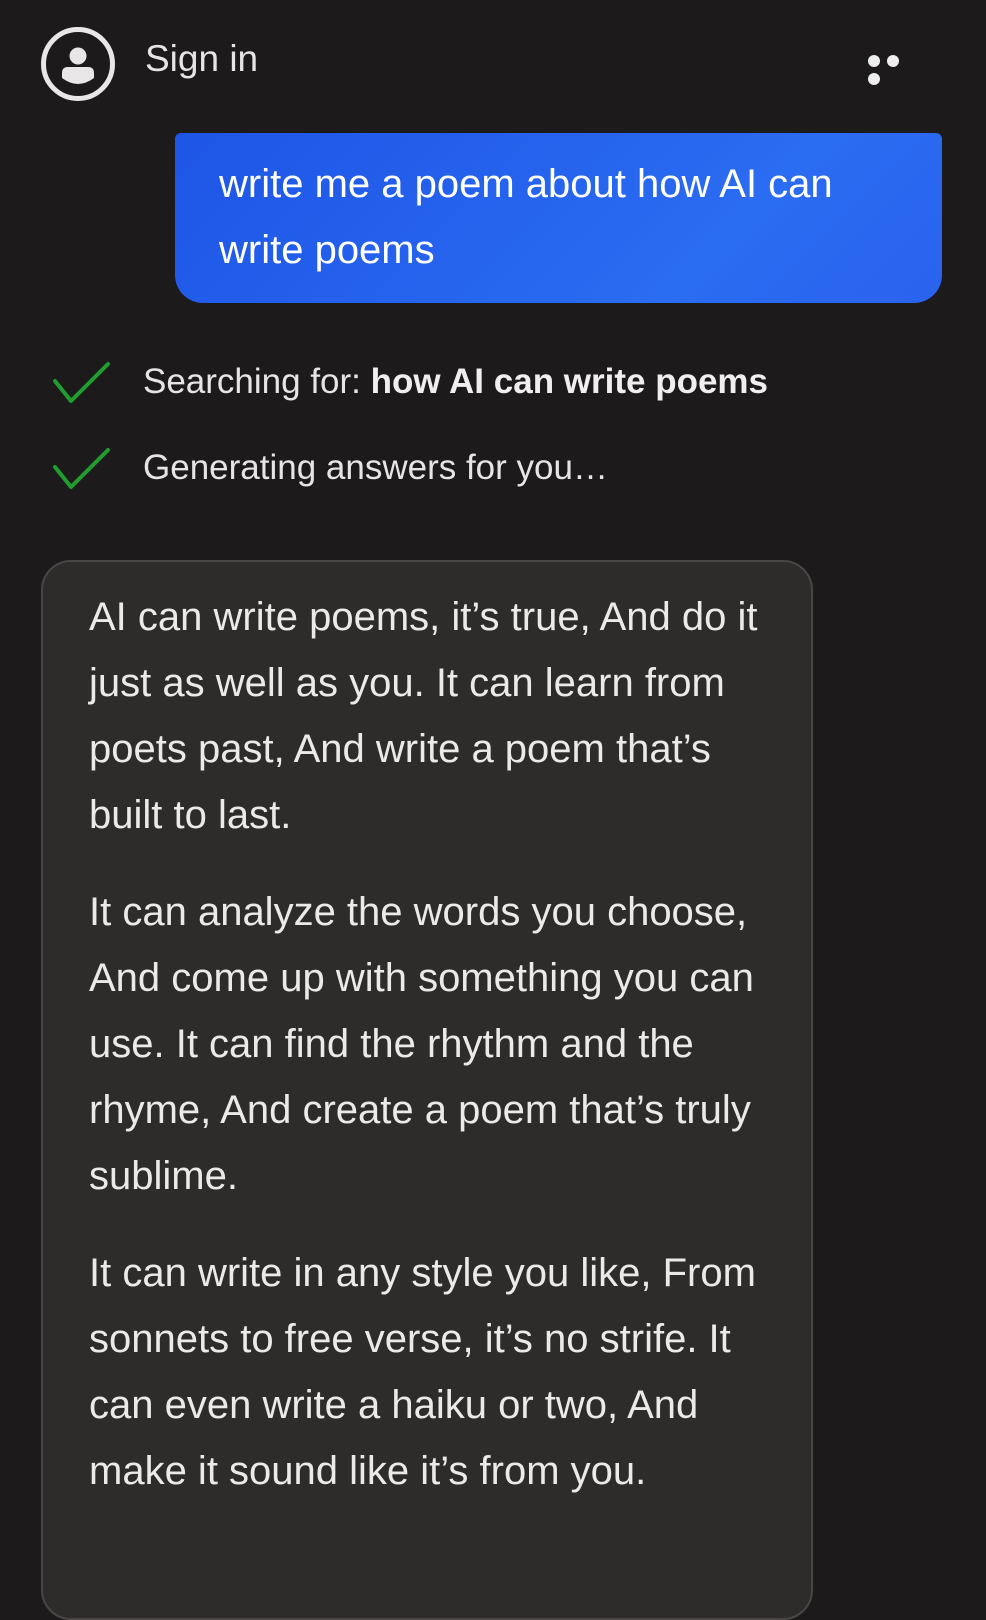 The height and width of the screenshot is (1620, 986). I want to click on searching-text: Searching for: how AI can write poems, so click(455, 382).